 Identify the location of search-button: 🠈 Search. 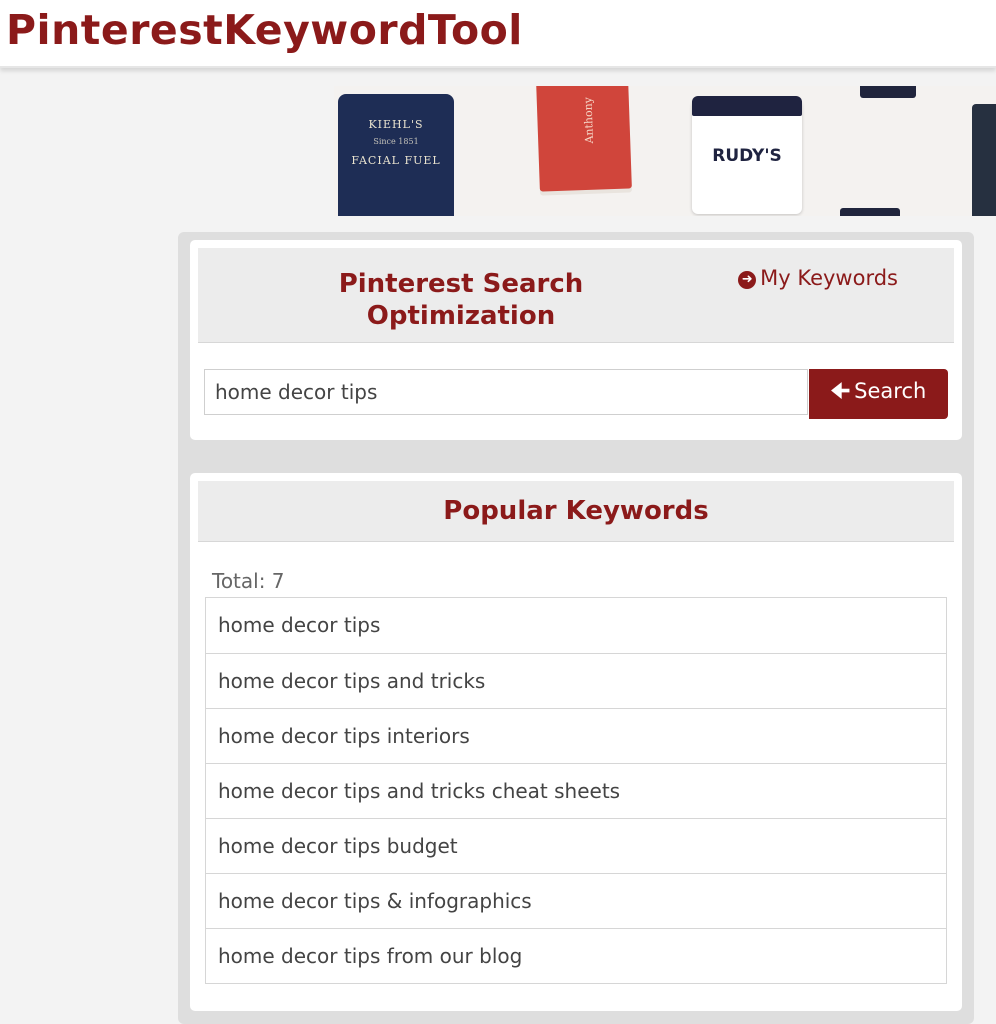
(878, 394).